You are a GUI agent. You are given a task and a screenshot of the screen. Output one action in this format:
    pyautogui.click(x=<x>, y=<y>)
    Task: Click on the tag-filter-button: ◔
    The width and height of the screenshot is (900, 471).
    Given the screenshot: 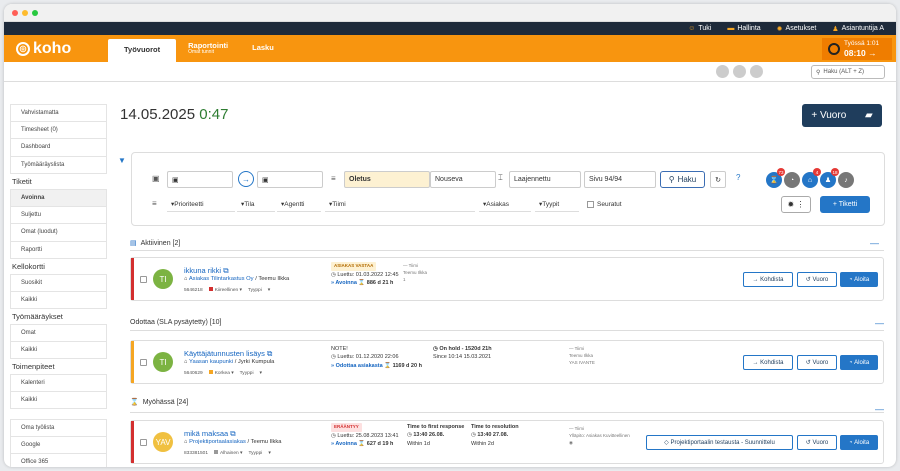 What is the action you would take?
    pyautogui.click(x=792, y=180)
    